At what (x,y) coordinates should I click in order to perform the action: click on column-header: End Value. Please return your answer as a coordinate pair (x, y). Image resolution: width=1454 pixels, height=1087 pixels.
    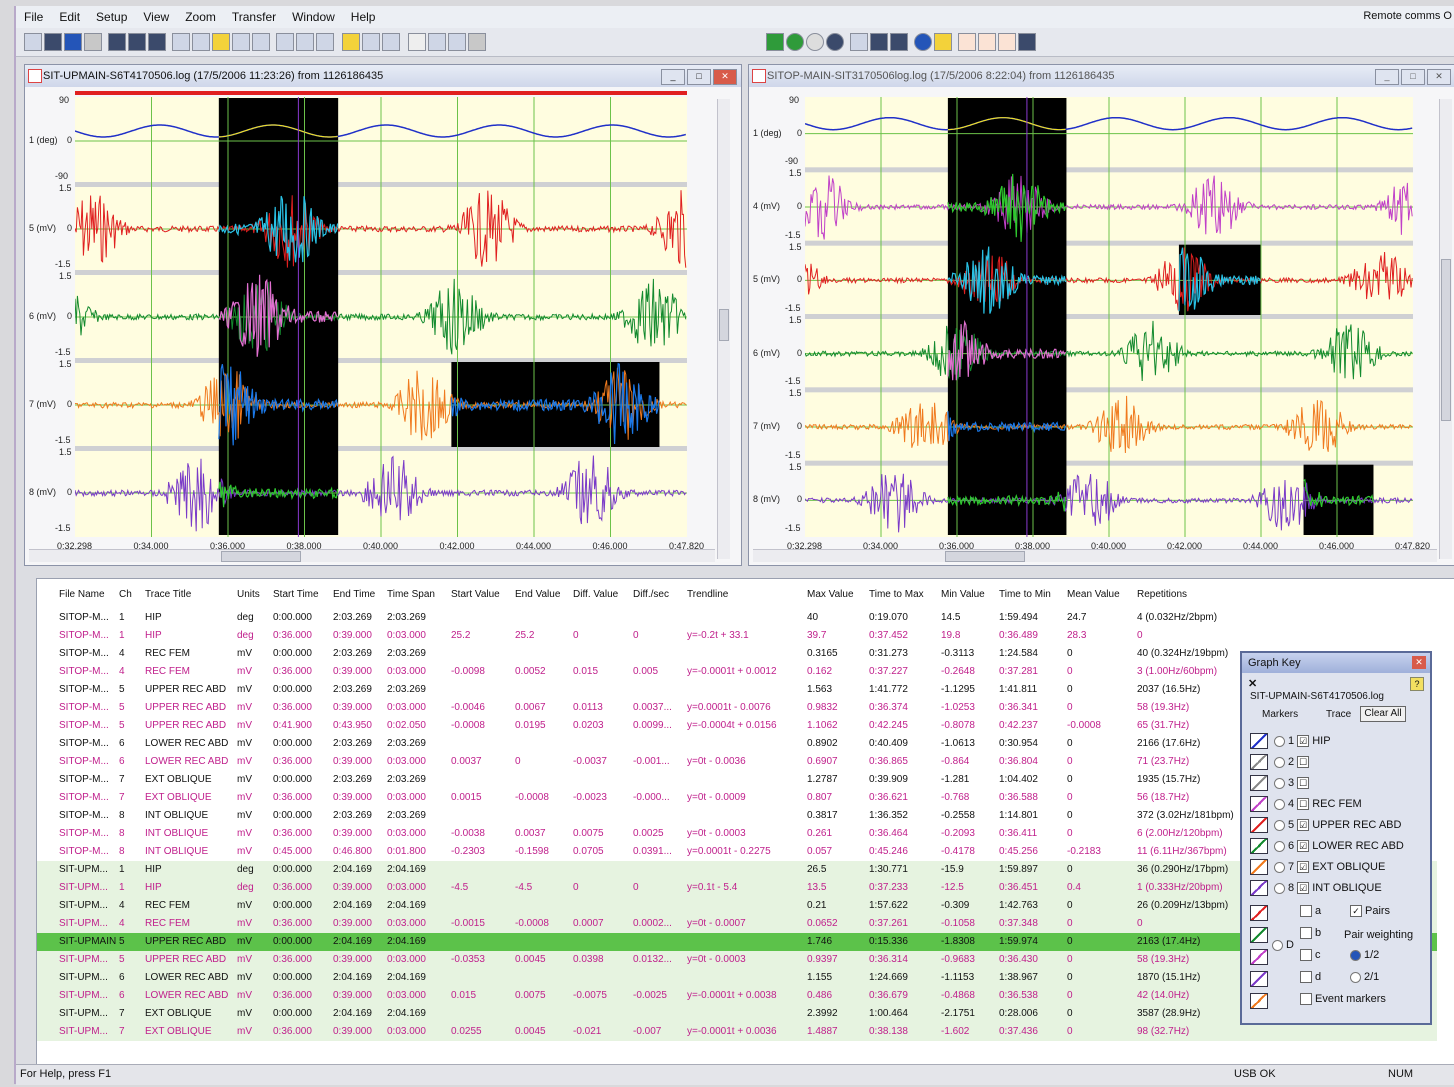
    Looking at the image, I should click on (537, 594).